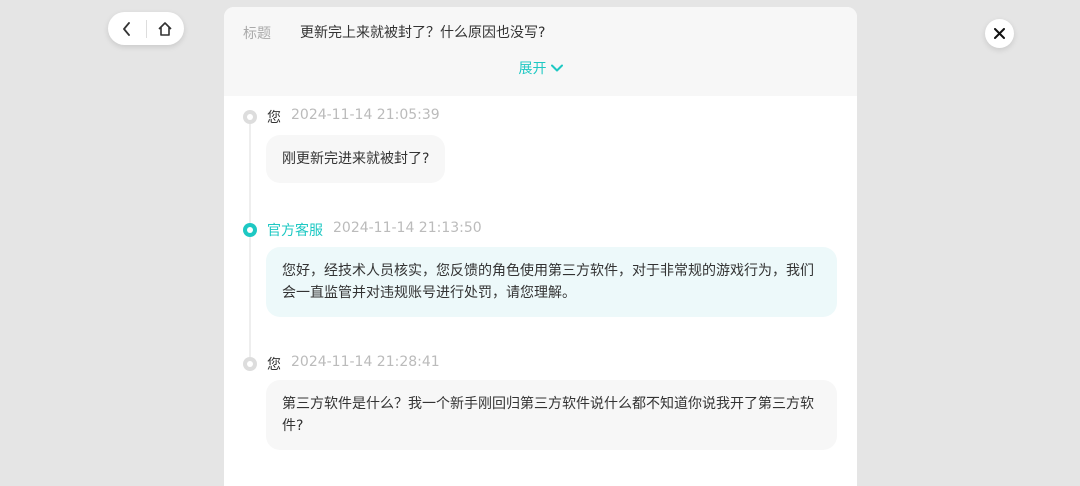  What do you see at coordinates (423, 33) in the screenshot?
I see `ticket-title: 更新完上来就被封了？什么原因也没写?` at bounding box center [423, 33].